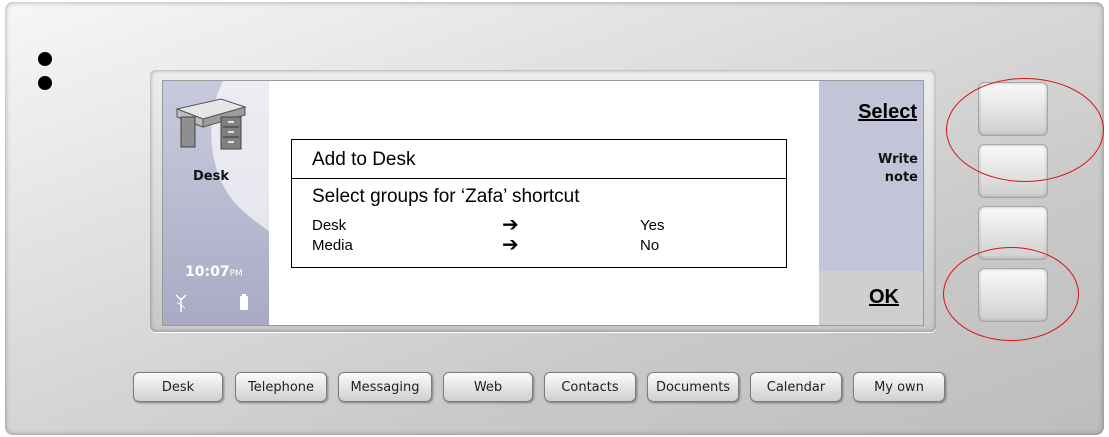 The height and width of the screenshot is (437, 1109). What do you see at coordinates (211, 176) in the screenshot?
I see `app-name: Desk` at bounding box center [211, 176].